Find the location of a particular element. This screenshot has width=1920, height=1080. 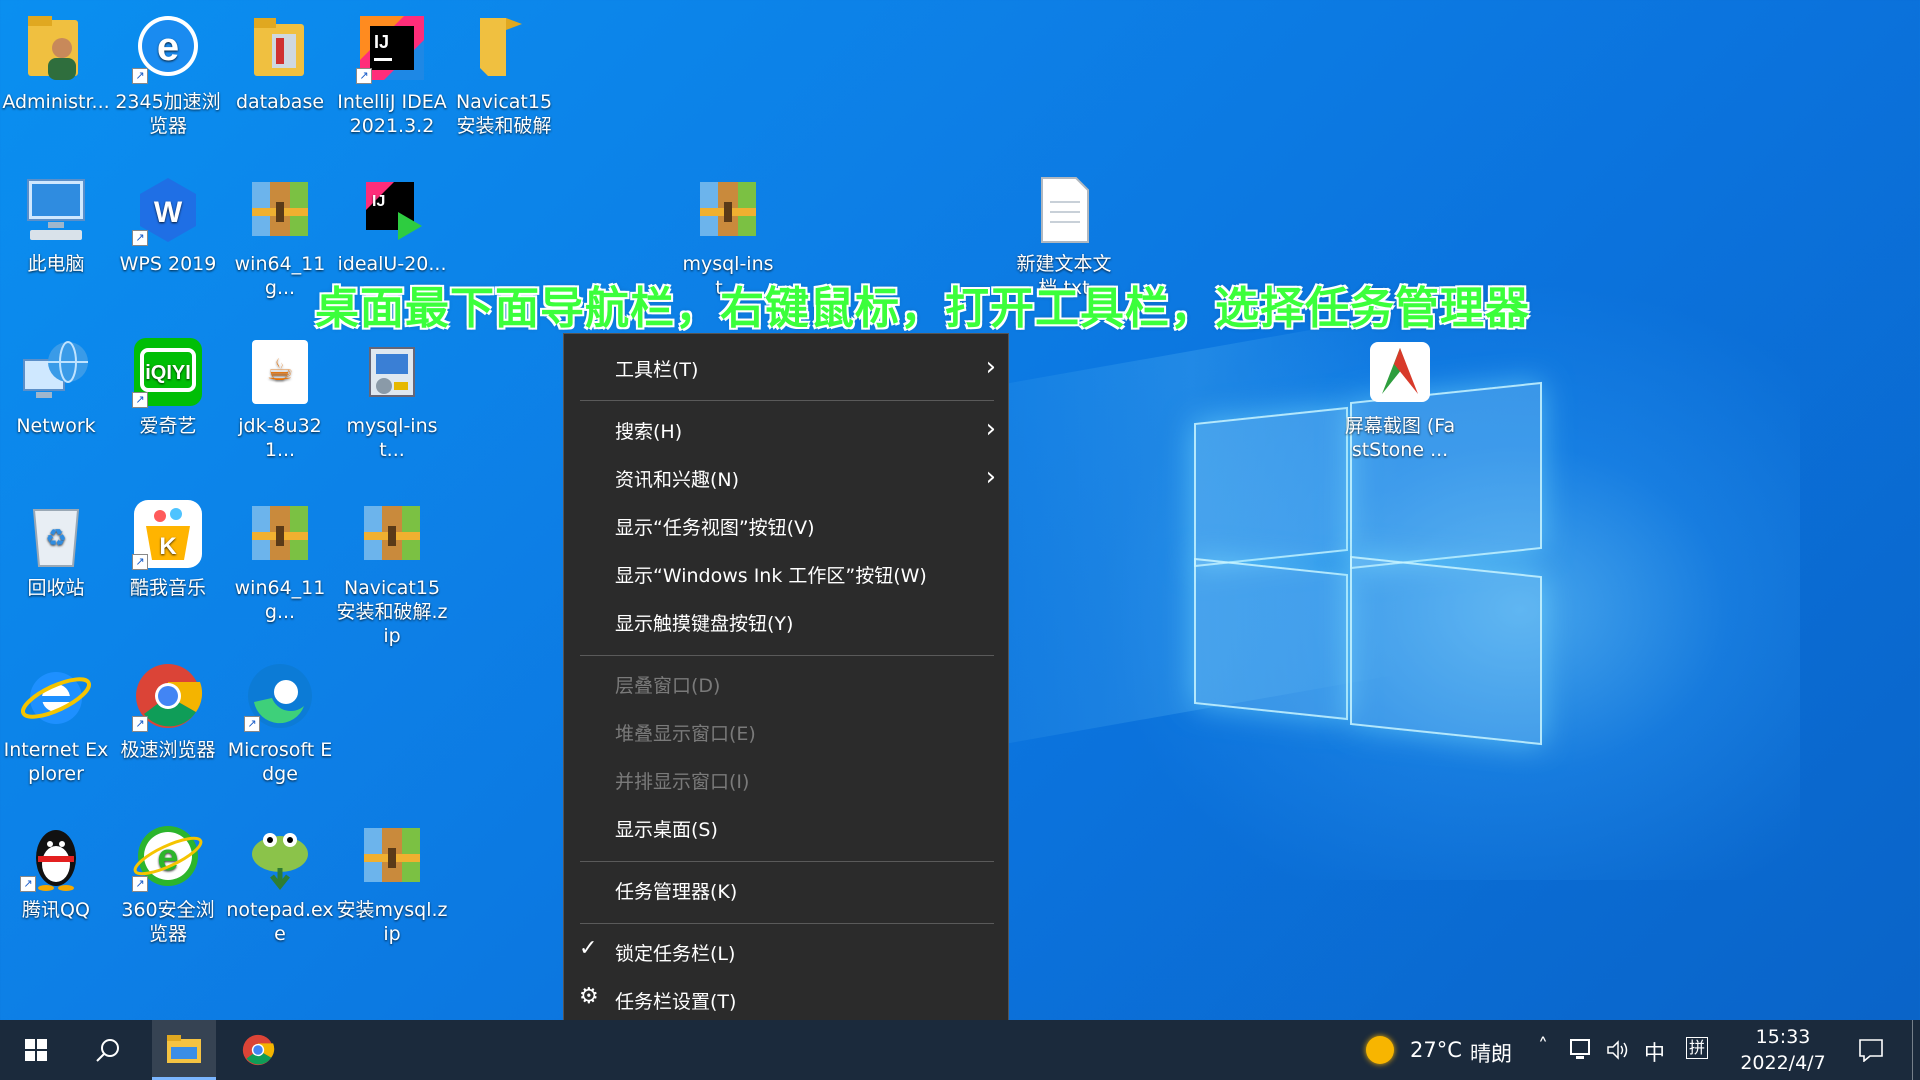

windows-start-icon is located at coordinates (36, 1050).